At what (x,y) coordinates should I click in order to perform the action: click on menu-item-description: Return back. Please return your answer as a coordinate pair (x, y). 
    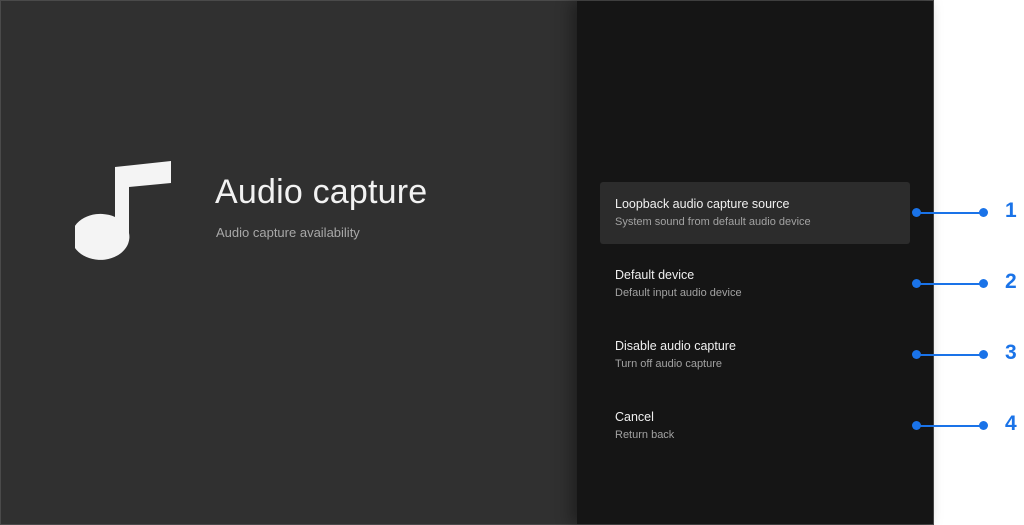
    Looking at the image, I should click on (645, 435).